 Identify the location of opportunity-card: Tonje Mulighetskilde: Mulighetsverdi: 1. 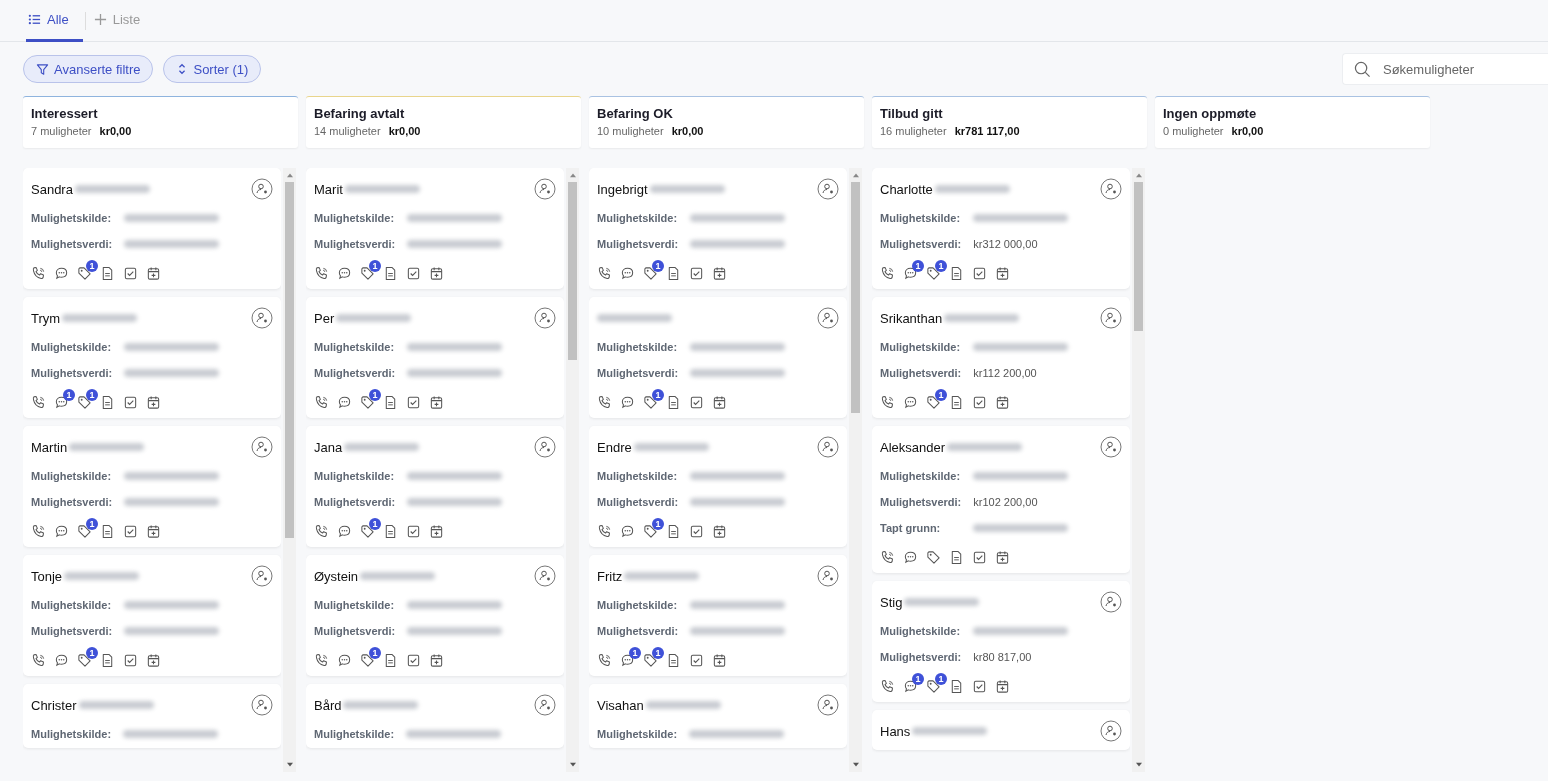
(152, 615).